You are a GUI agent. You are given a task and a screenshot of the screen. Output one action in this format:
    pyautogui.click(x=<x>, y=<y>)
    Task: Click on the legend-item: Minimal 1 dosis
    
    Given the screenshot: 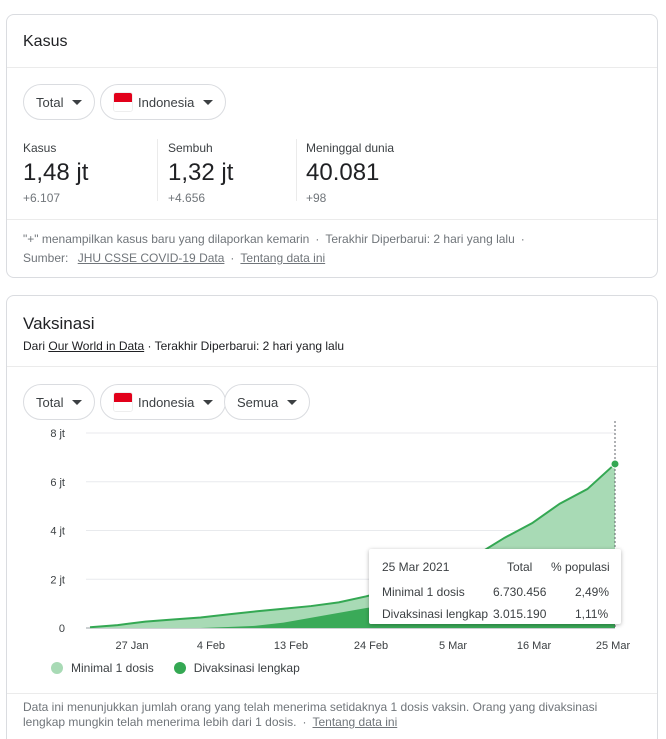 What is the action you would take?
    pyautogui.click(x=102, y=668)
    